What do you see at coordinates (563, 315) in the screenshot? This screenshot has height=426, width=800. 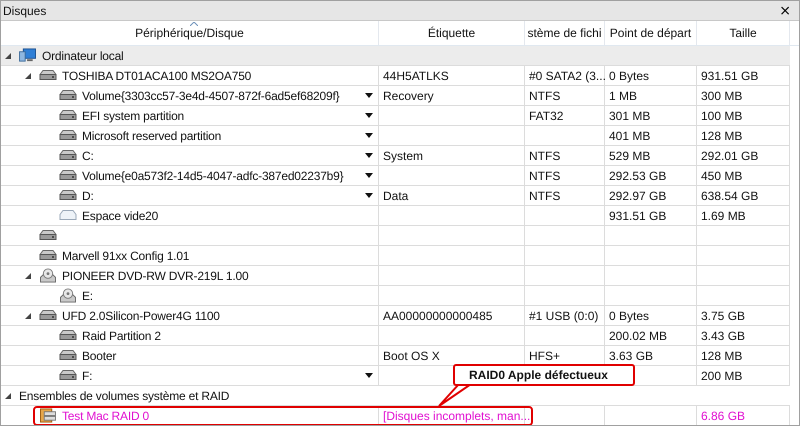 I see `table-cell: #1 USB (0:0)` at bounding box center [563, 315].